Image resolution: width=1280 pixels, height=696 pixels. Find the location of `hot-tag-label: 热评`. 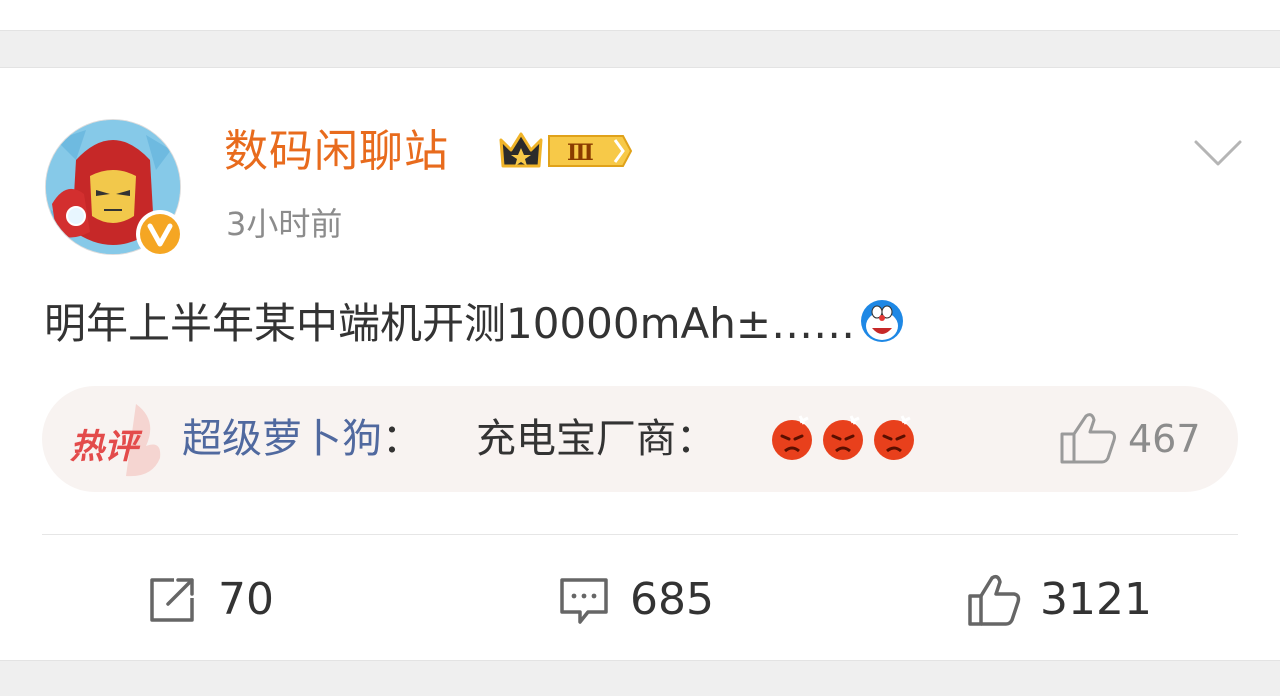

hot-tag-label: 热评 is located at coordinates (106, 447).